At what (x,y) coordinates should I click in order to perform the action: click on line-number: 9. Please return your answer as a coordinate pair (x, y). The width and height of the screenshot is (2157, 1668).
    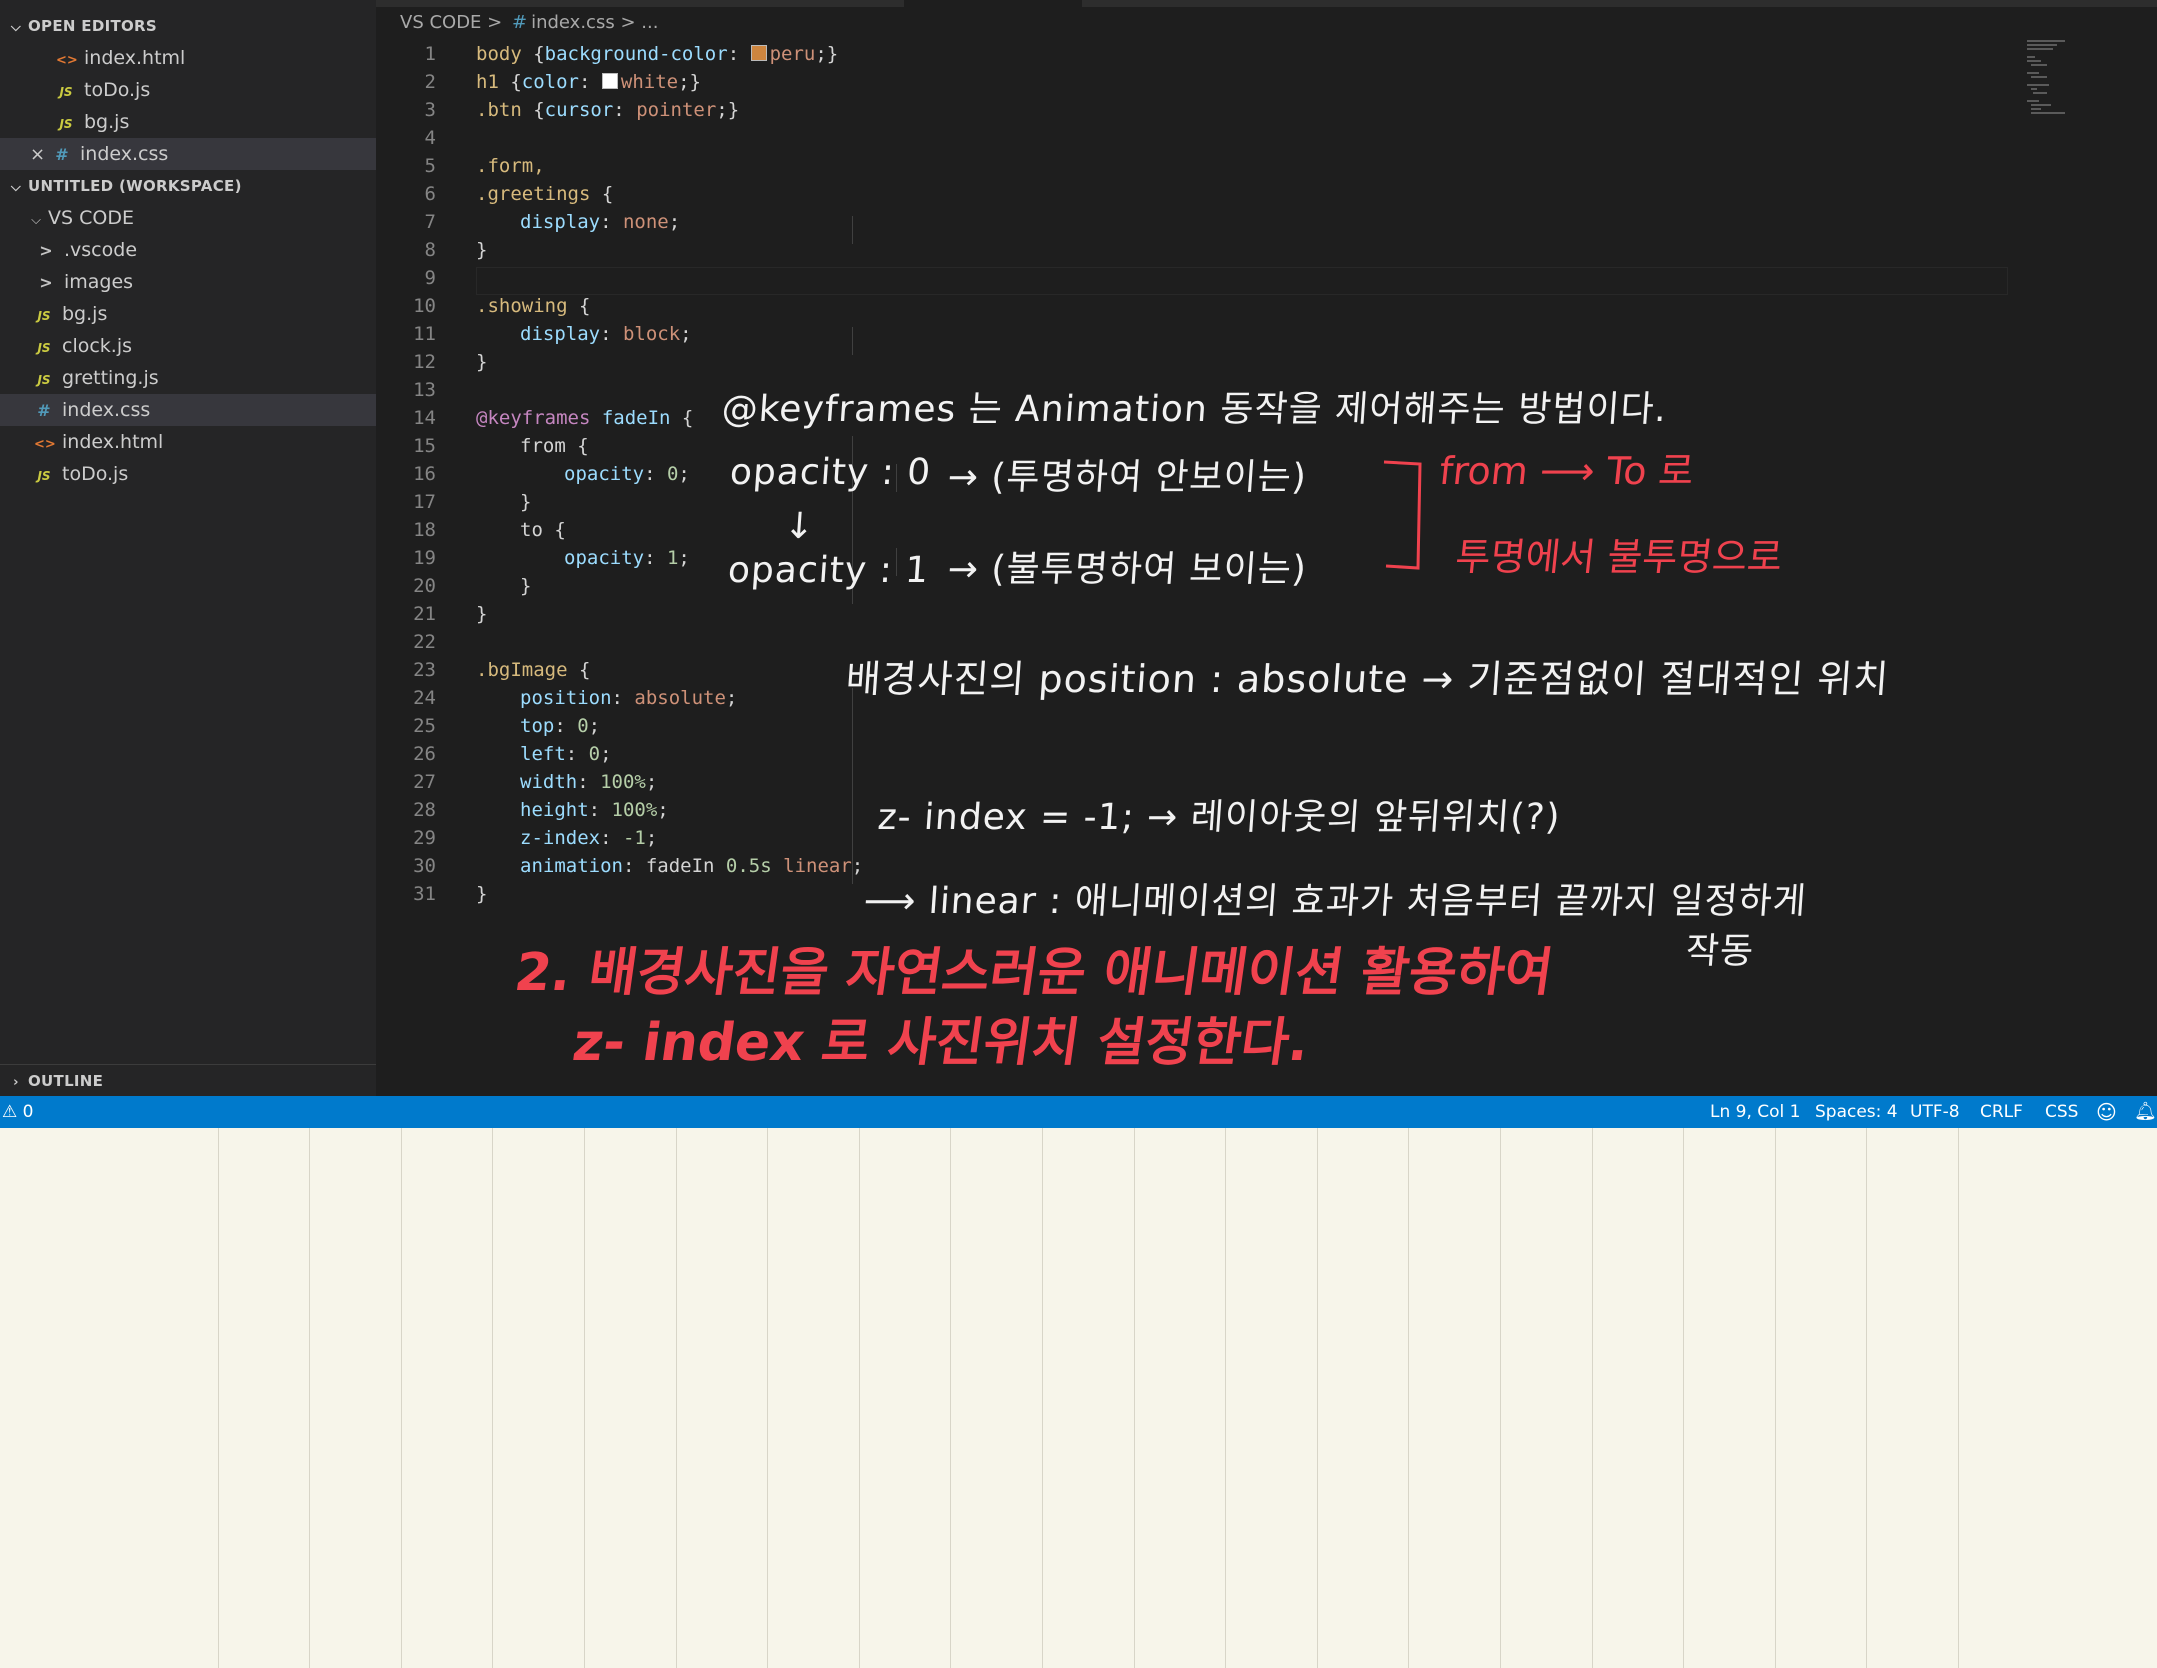
    Looking at the image, I should click on (430, 278).